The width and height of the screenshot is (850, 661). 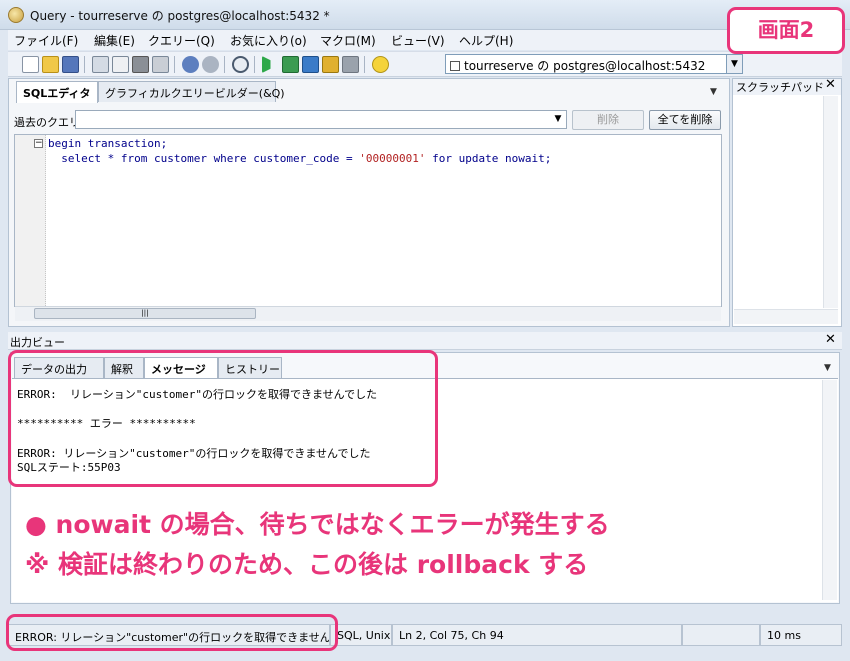 I want to click on save-icon, so click(x=70, y=64).